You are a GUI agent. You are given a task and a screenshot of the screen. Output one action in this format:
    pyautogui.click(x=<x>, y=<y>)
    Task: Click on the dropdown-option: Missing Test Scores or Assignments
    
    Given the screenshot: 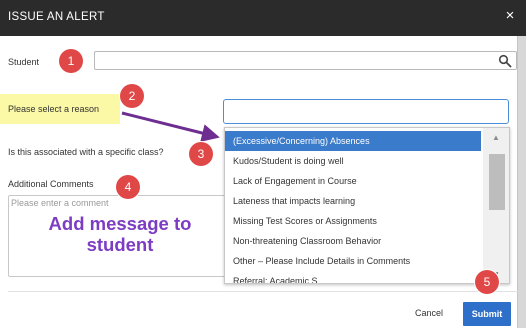 What is the action you would take?
    pyautogui.click(x=353, y=221)
    